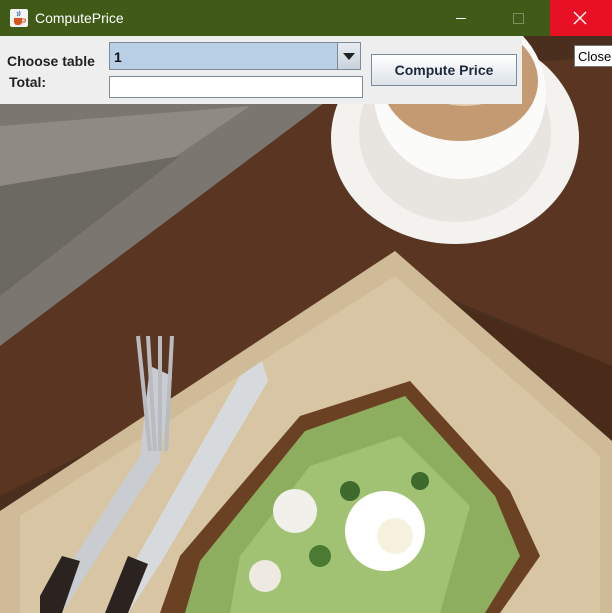 This screenshot has height=613, width=612. What do you see at coordinates (236, 87) in the screenshot?
I see `total-field` at bounding box center [236, 87].